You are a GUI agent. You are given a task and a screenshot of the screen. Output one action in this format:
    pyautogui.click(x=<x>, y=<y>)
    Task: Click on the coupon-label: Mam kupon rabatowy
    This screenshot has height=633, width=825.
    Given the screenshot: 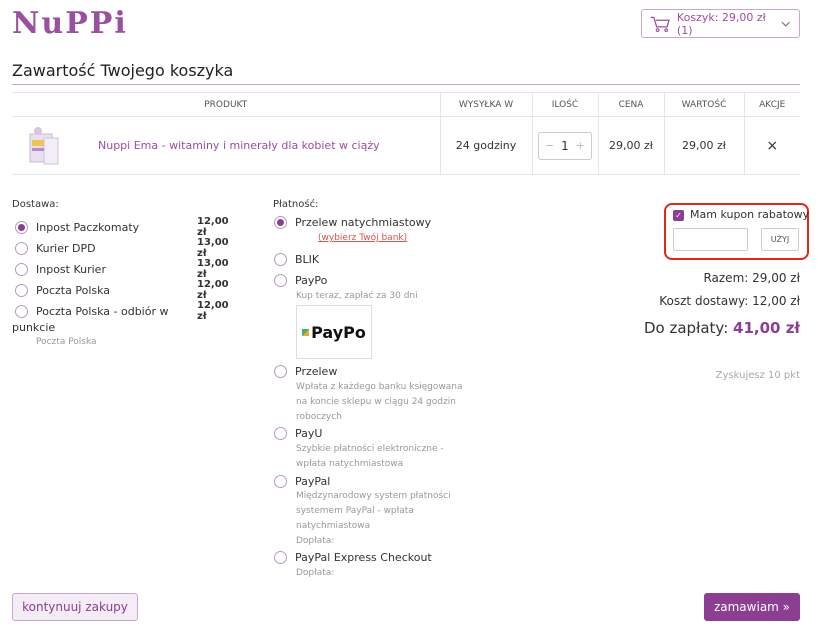 What is the action you would take?
    pyautogui.click(x=749, y=214)
    